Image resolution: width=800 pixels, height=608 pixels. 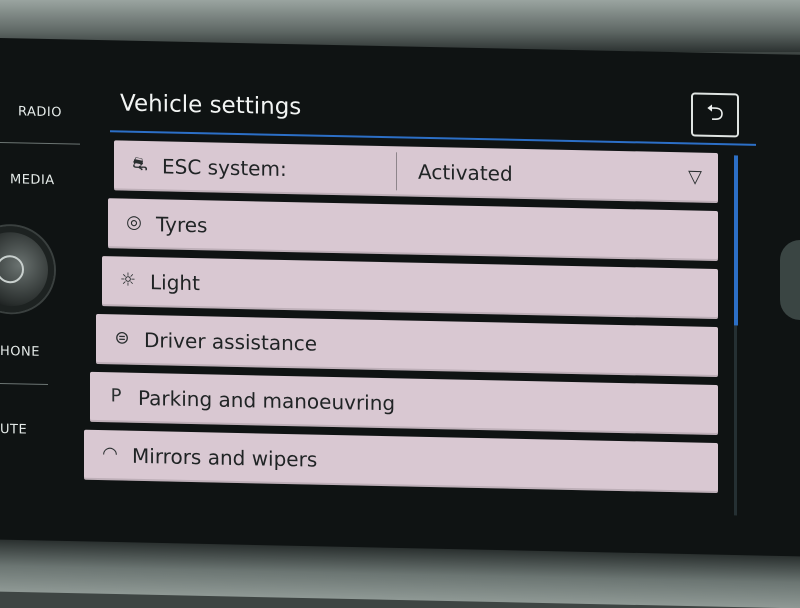 I want to click on esc-system-value: Activated, so click(x=465, y=173).